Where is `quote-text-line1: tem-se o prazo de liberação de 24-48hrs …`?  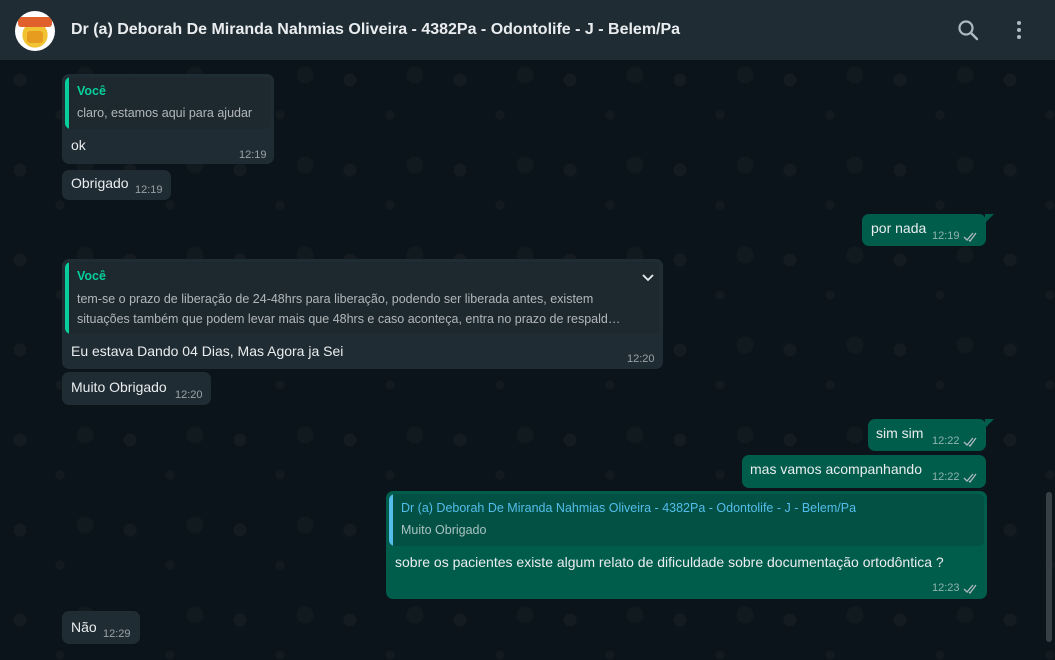 quote-text-line1: tem-se o prazo de liberação de 24-48hrs … is located at coordinates (335, 299).